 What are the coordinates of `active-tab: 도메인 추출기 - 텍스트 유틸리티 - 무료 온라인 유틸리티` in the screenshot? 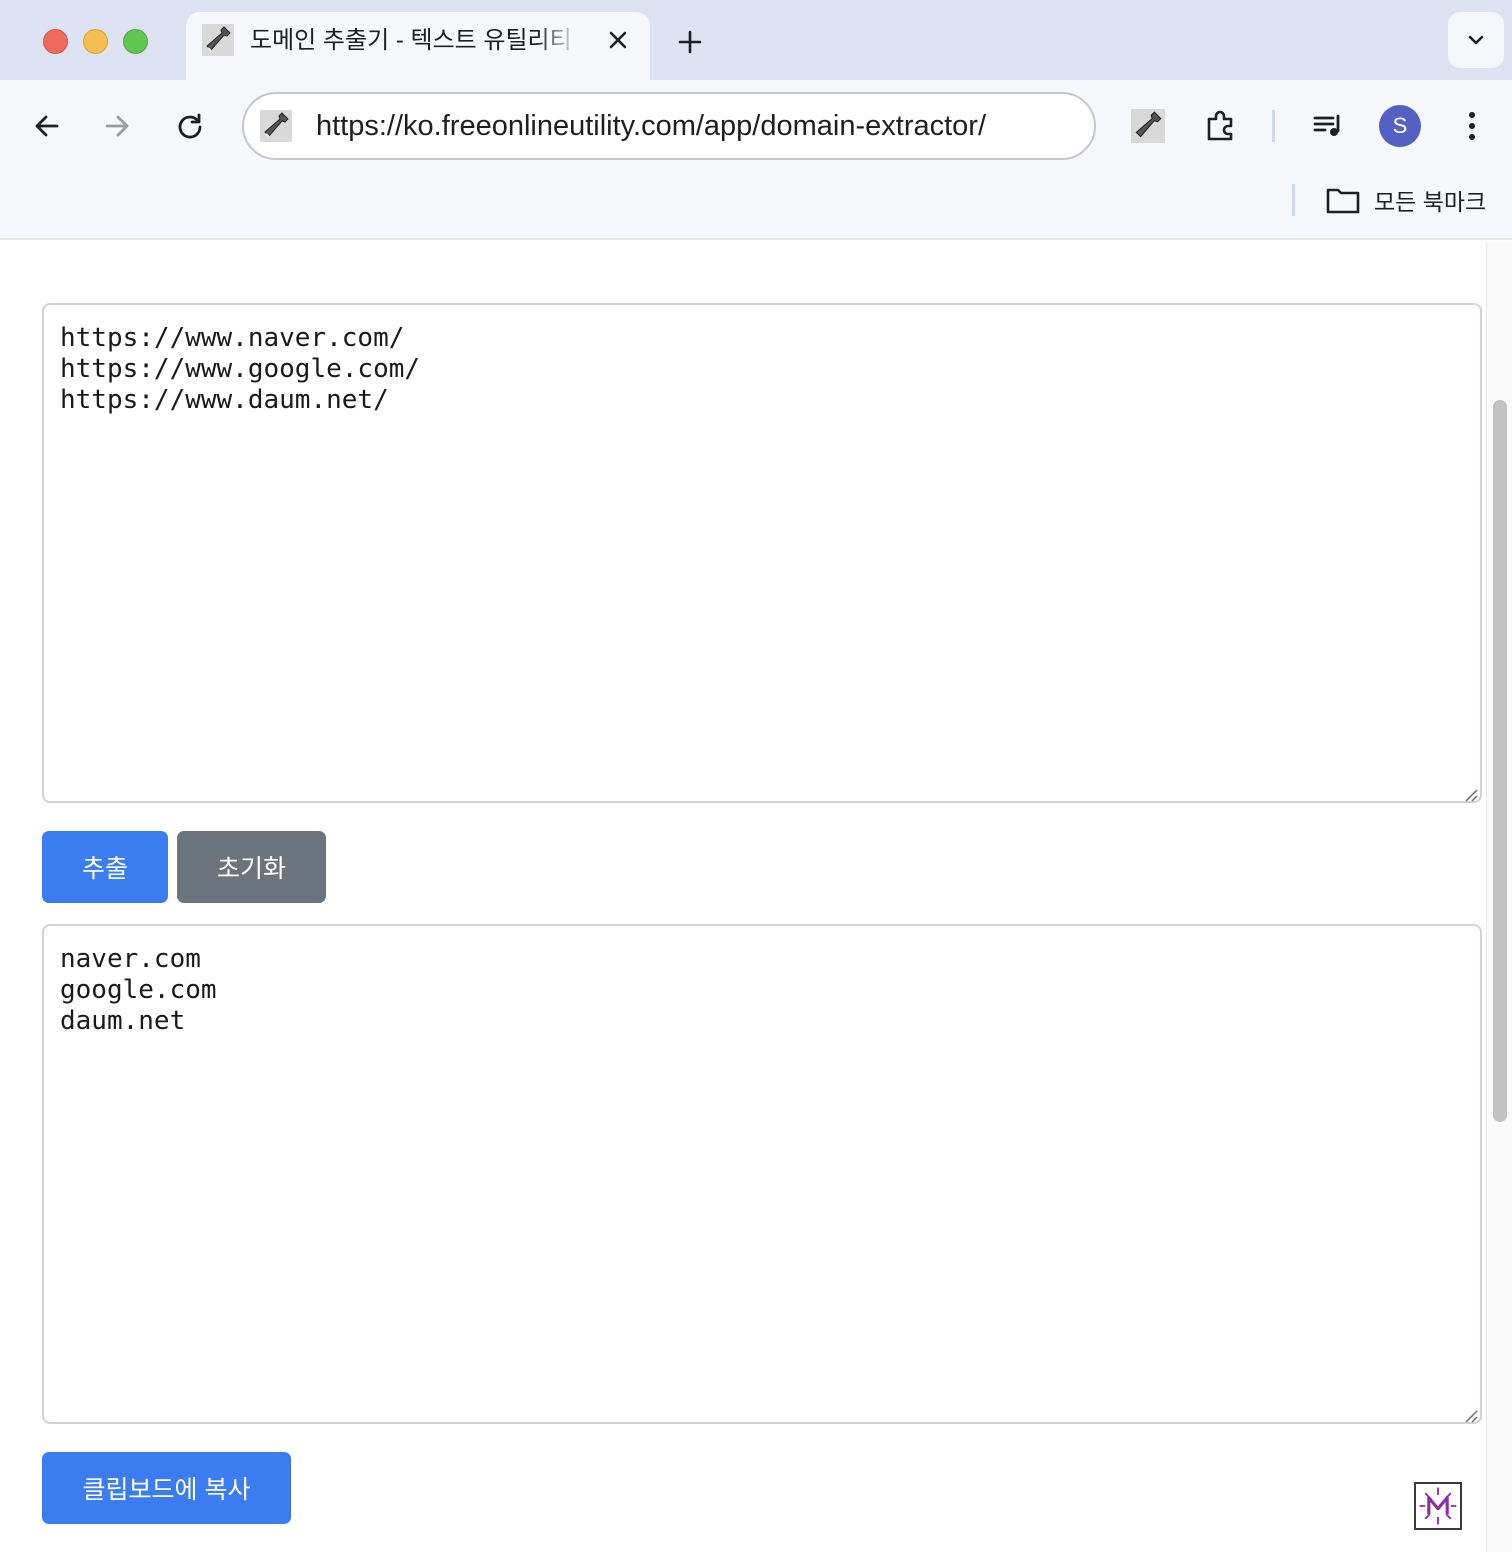 It's located at (418, 46).